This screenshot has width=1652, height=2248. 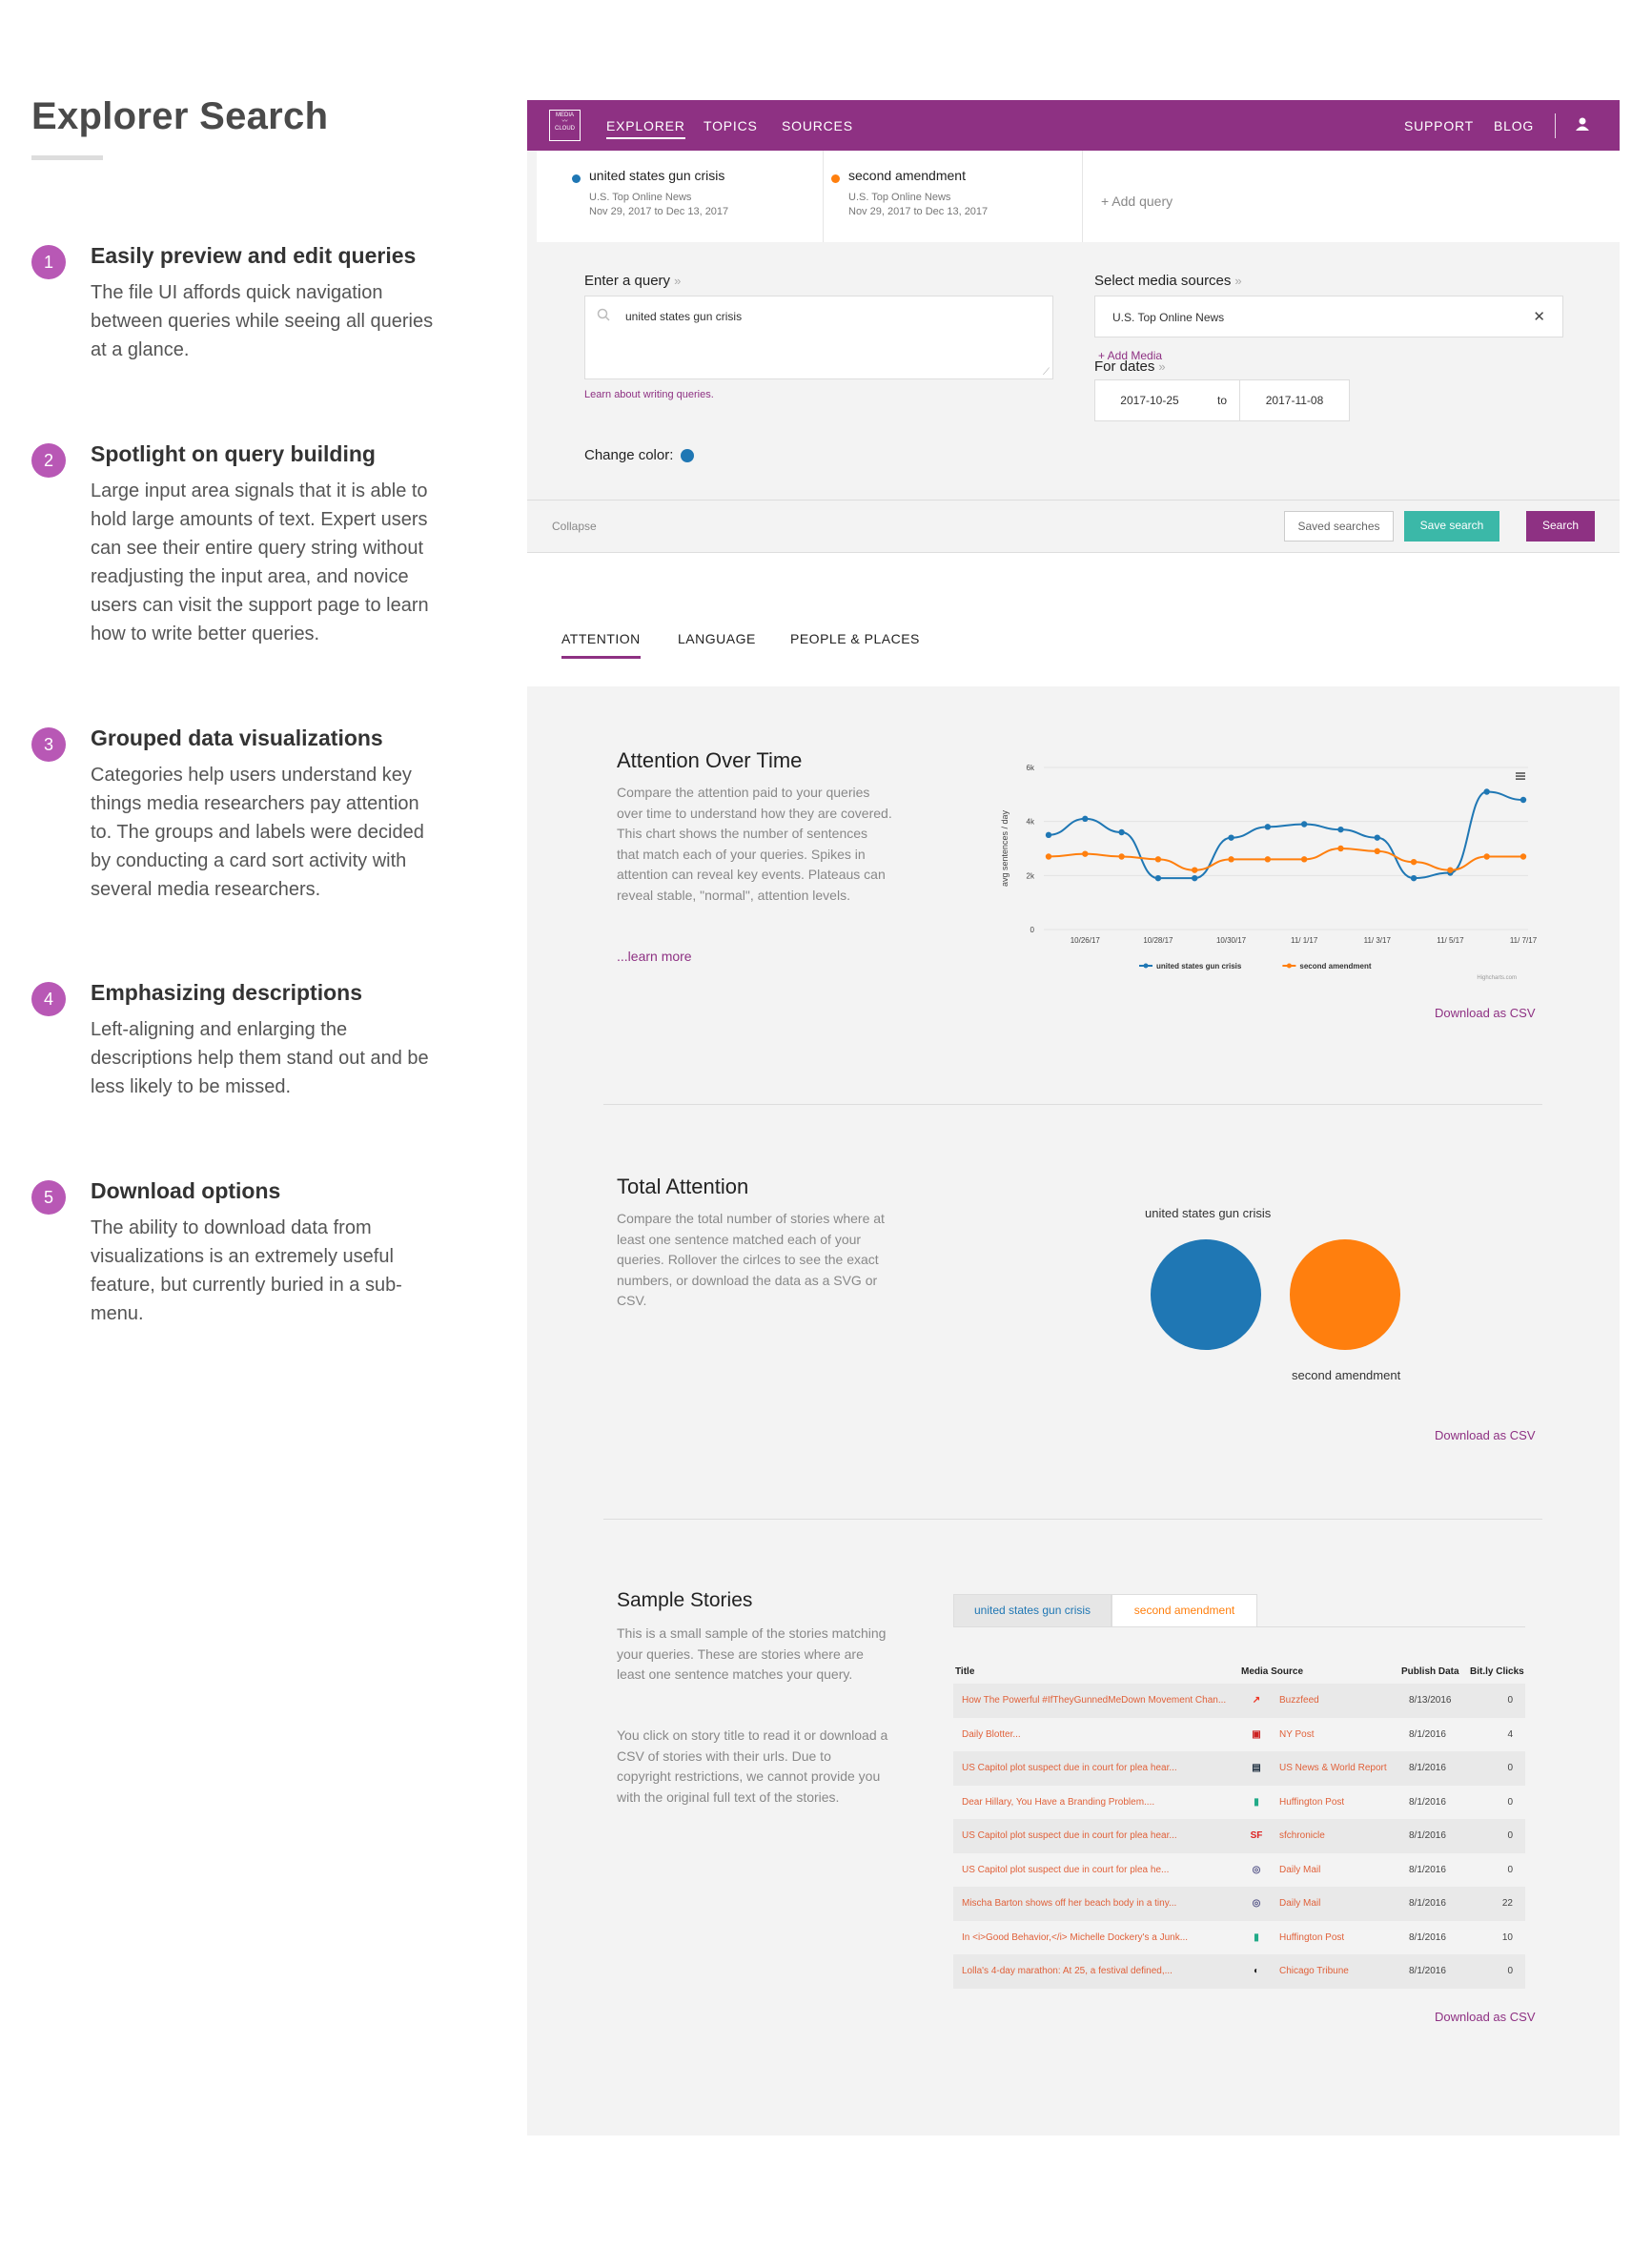 I want to click on media-cloud-logo: MEDIA 〰 CLOUD, so click(x=565, y=125).